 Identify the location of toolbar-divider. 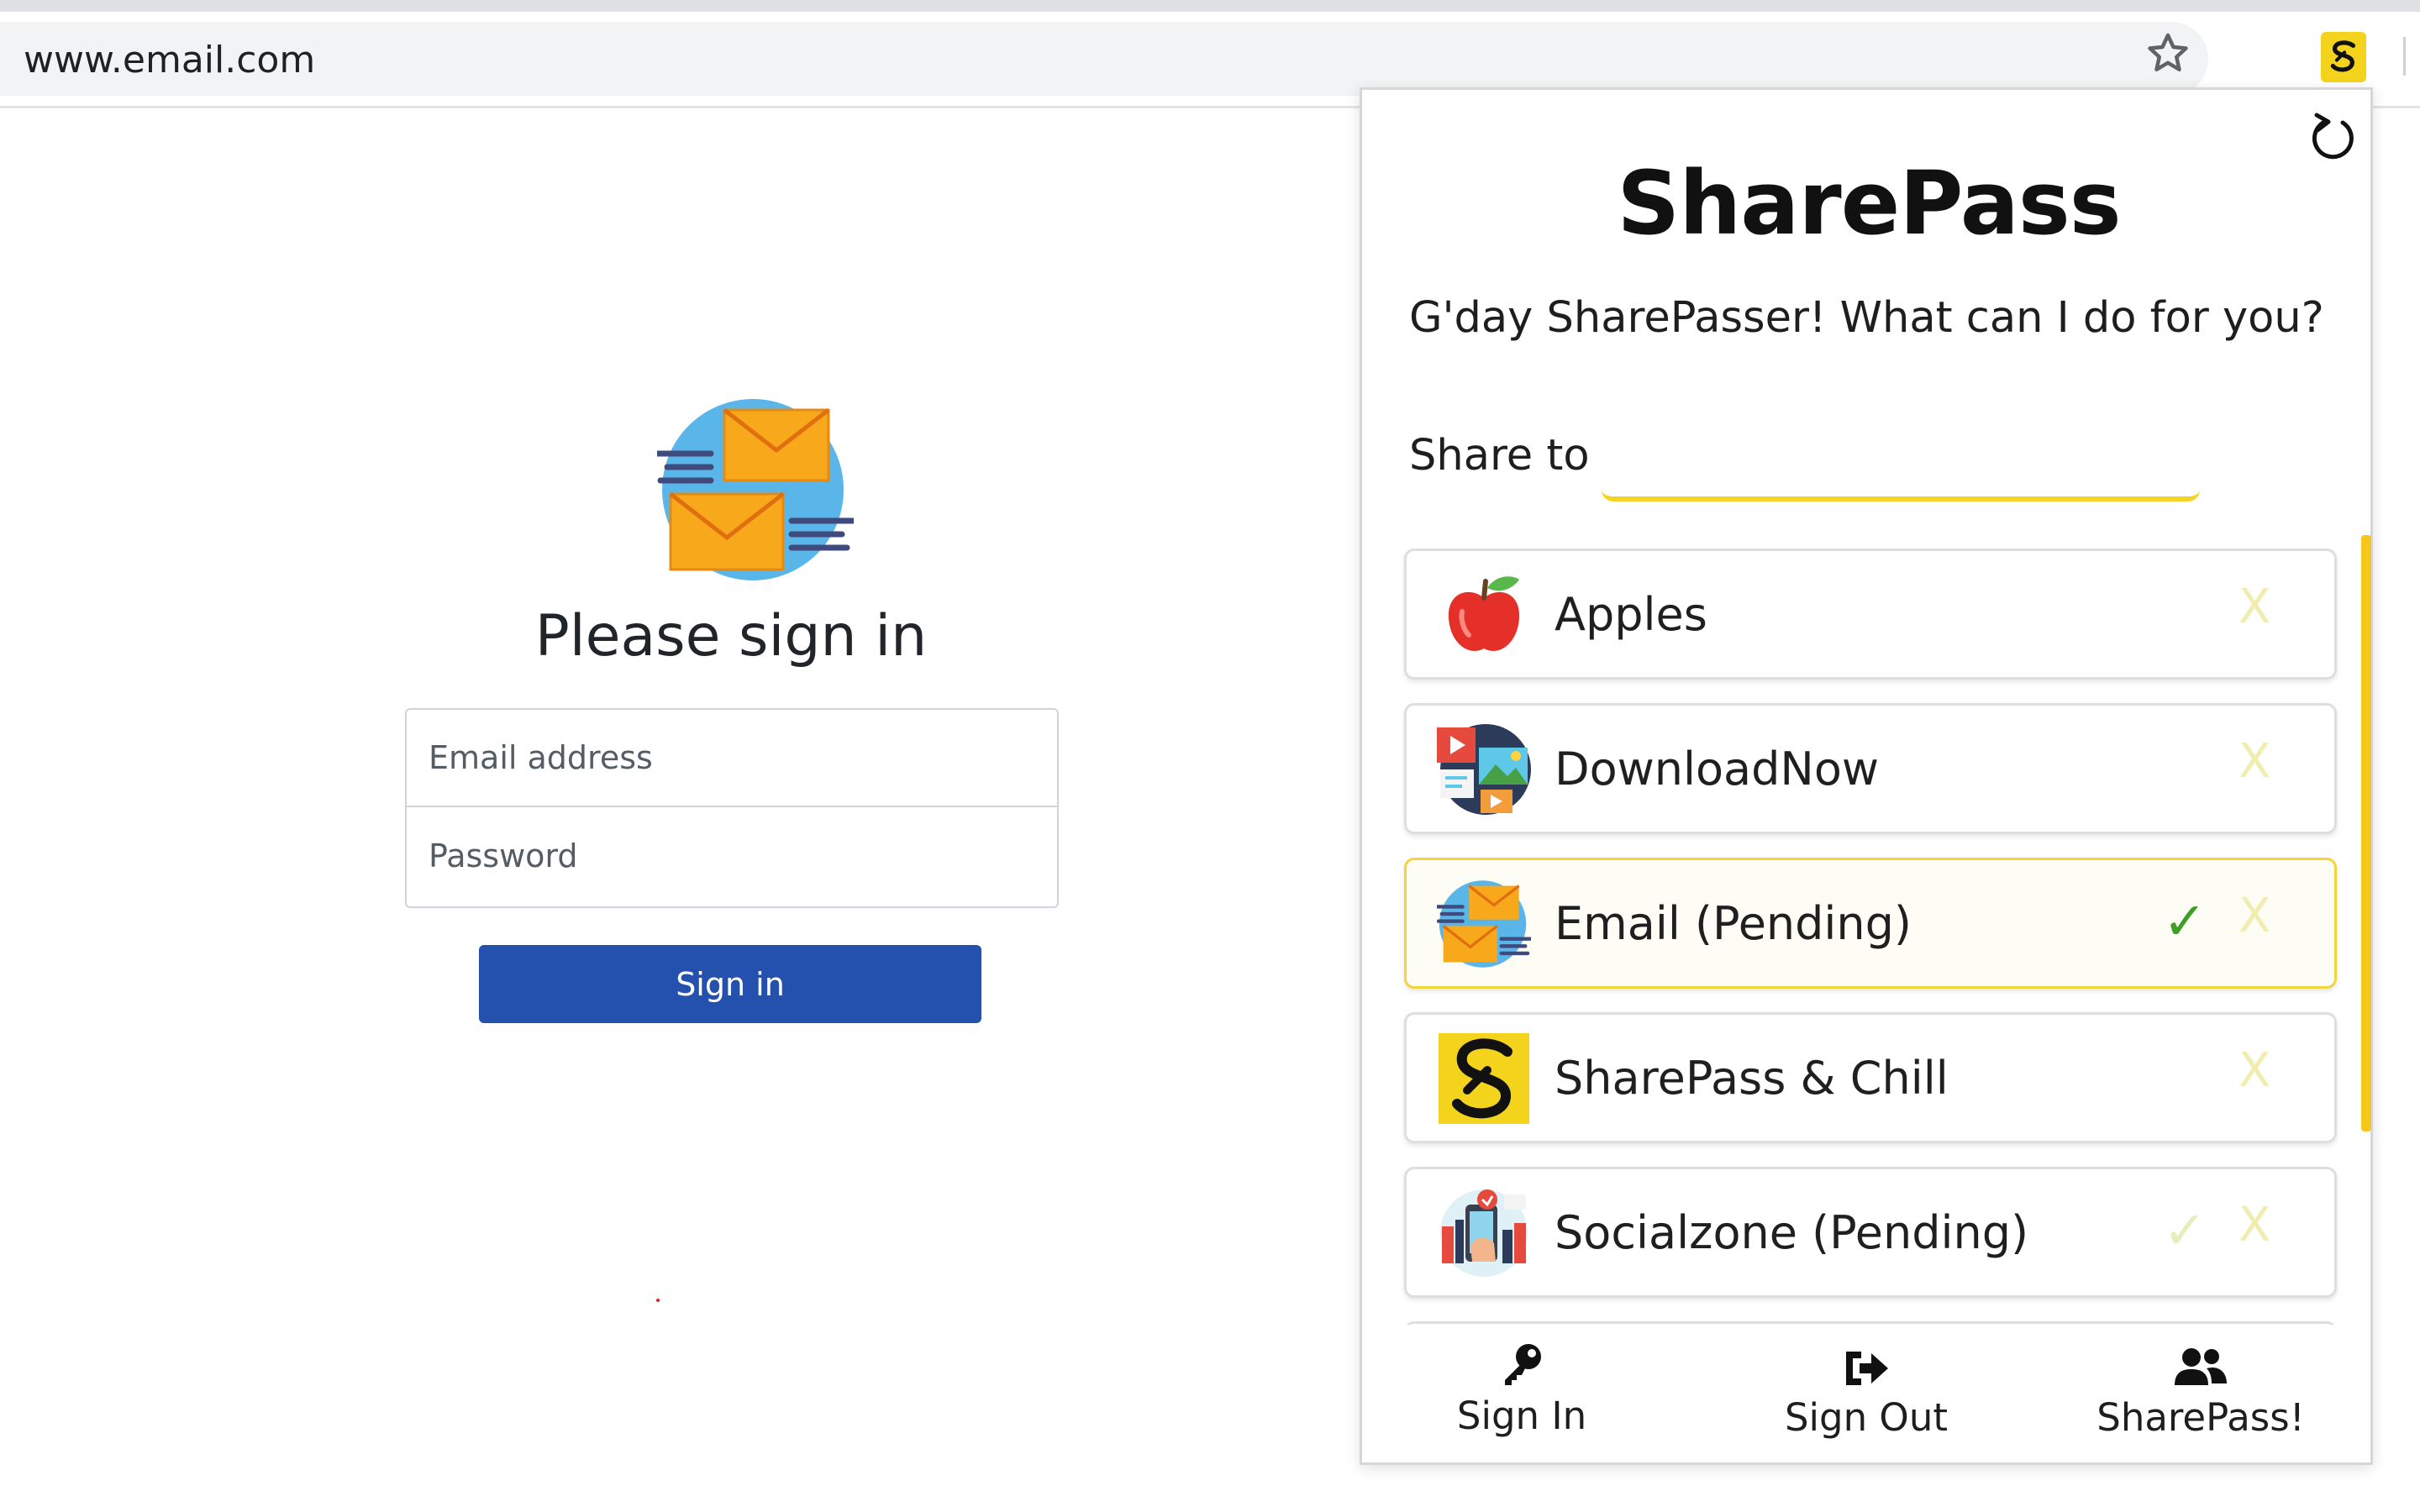
(2404, 56).